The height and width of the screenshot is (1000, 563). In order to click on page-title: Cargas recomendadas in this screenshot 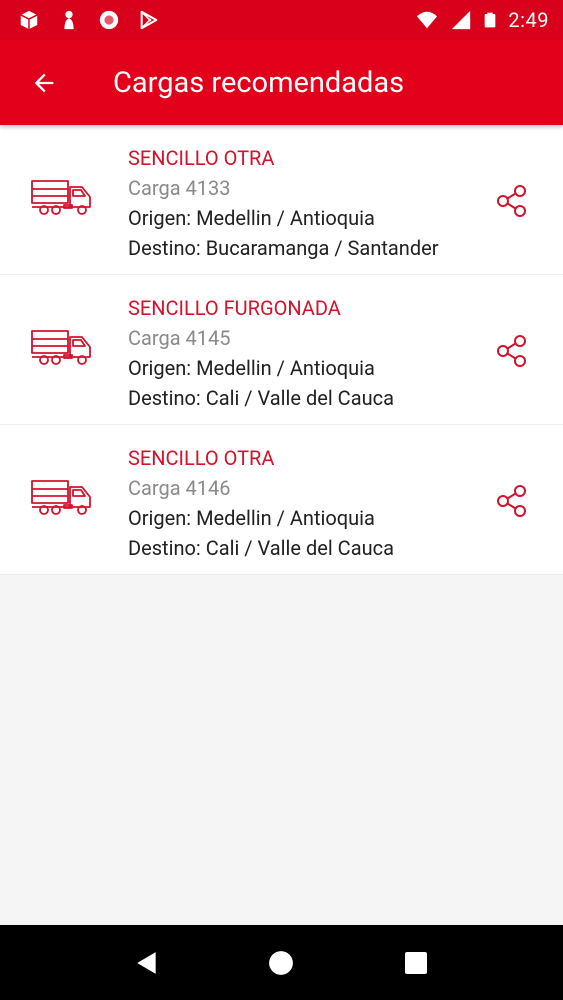, I will do `click(259, 82)`.